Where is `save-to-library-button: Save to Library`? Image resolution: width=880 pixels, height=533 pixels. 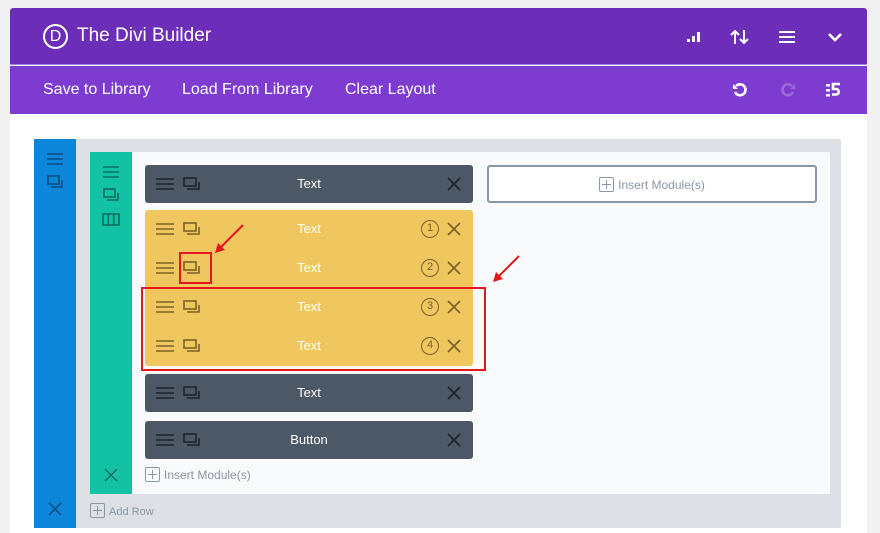 save-to-library-button: Save to Library is located at coordinates (97, 90).